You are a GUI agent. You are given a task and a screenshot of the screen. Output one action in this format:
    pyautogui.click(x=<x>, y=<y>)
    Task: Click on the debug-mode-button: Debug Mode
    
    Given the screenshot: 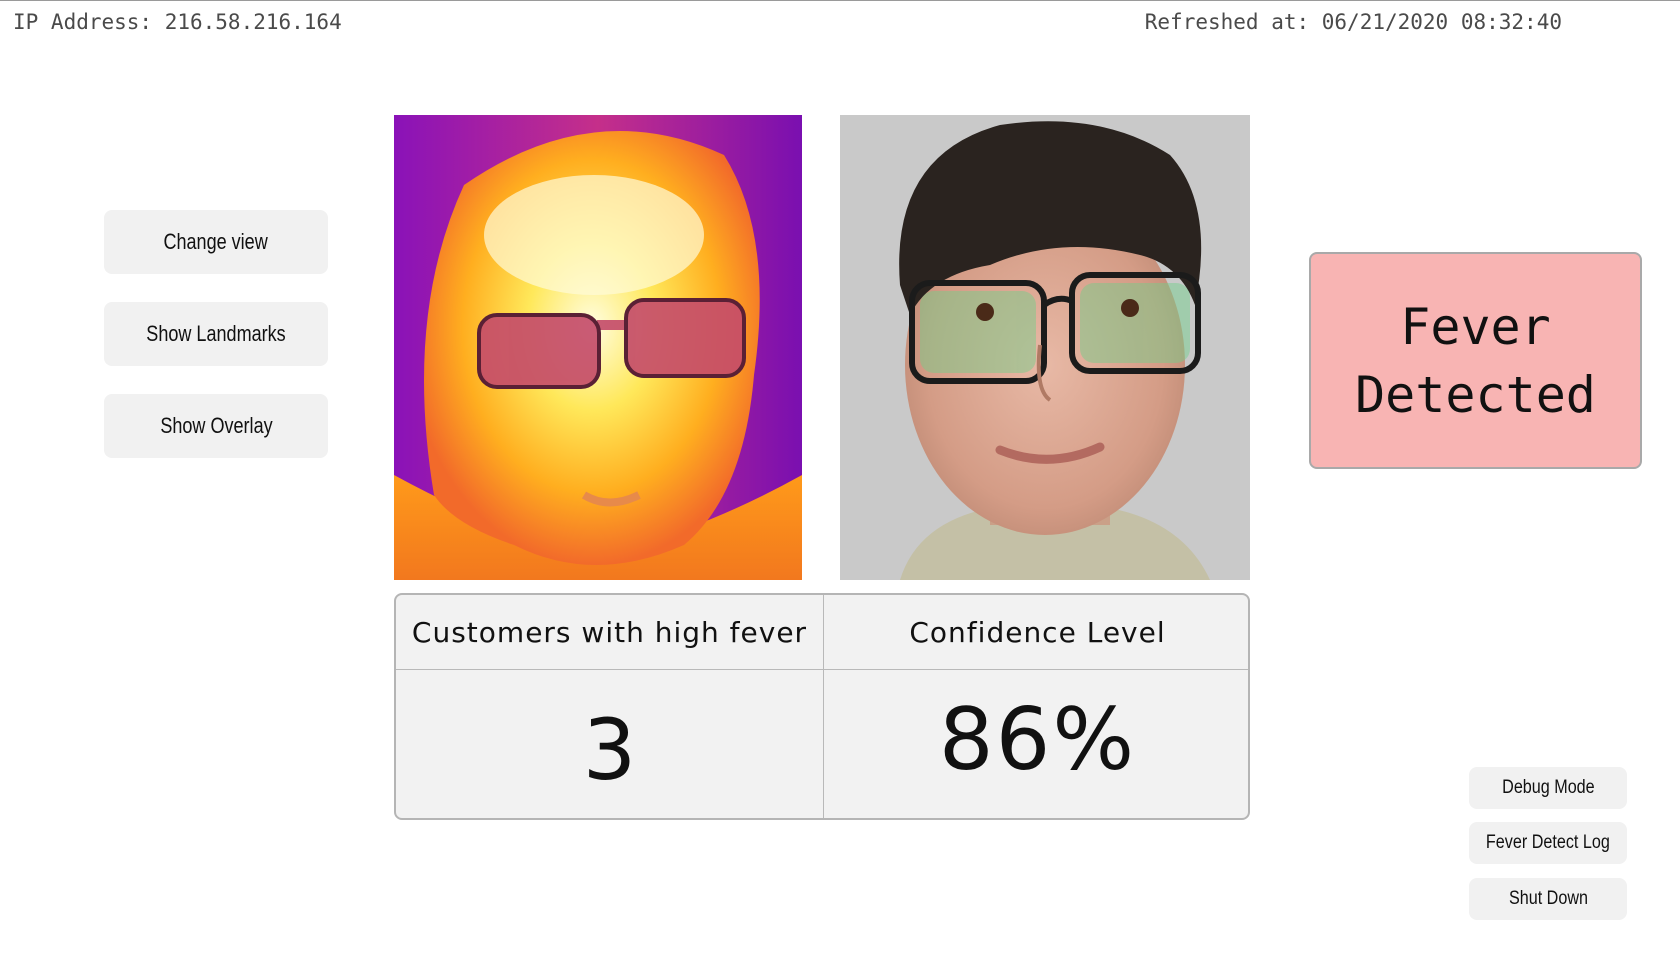 What is the action you would take?
    pyautogui.click(x=1548, y=788)
    